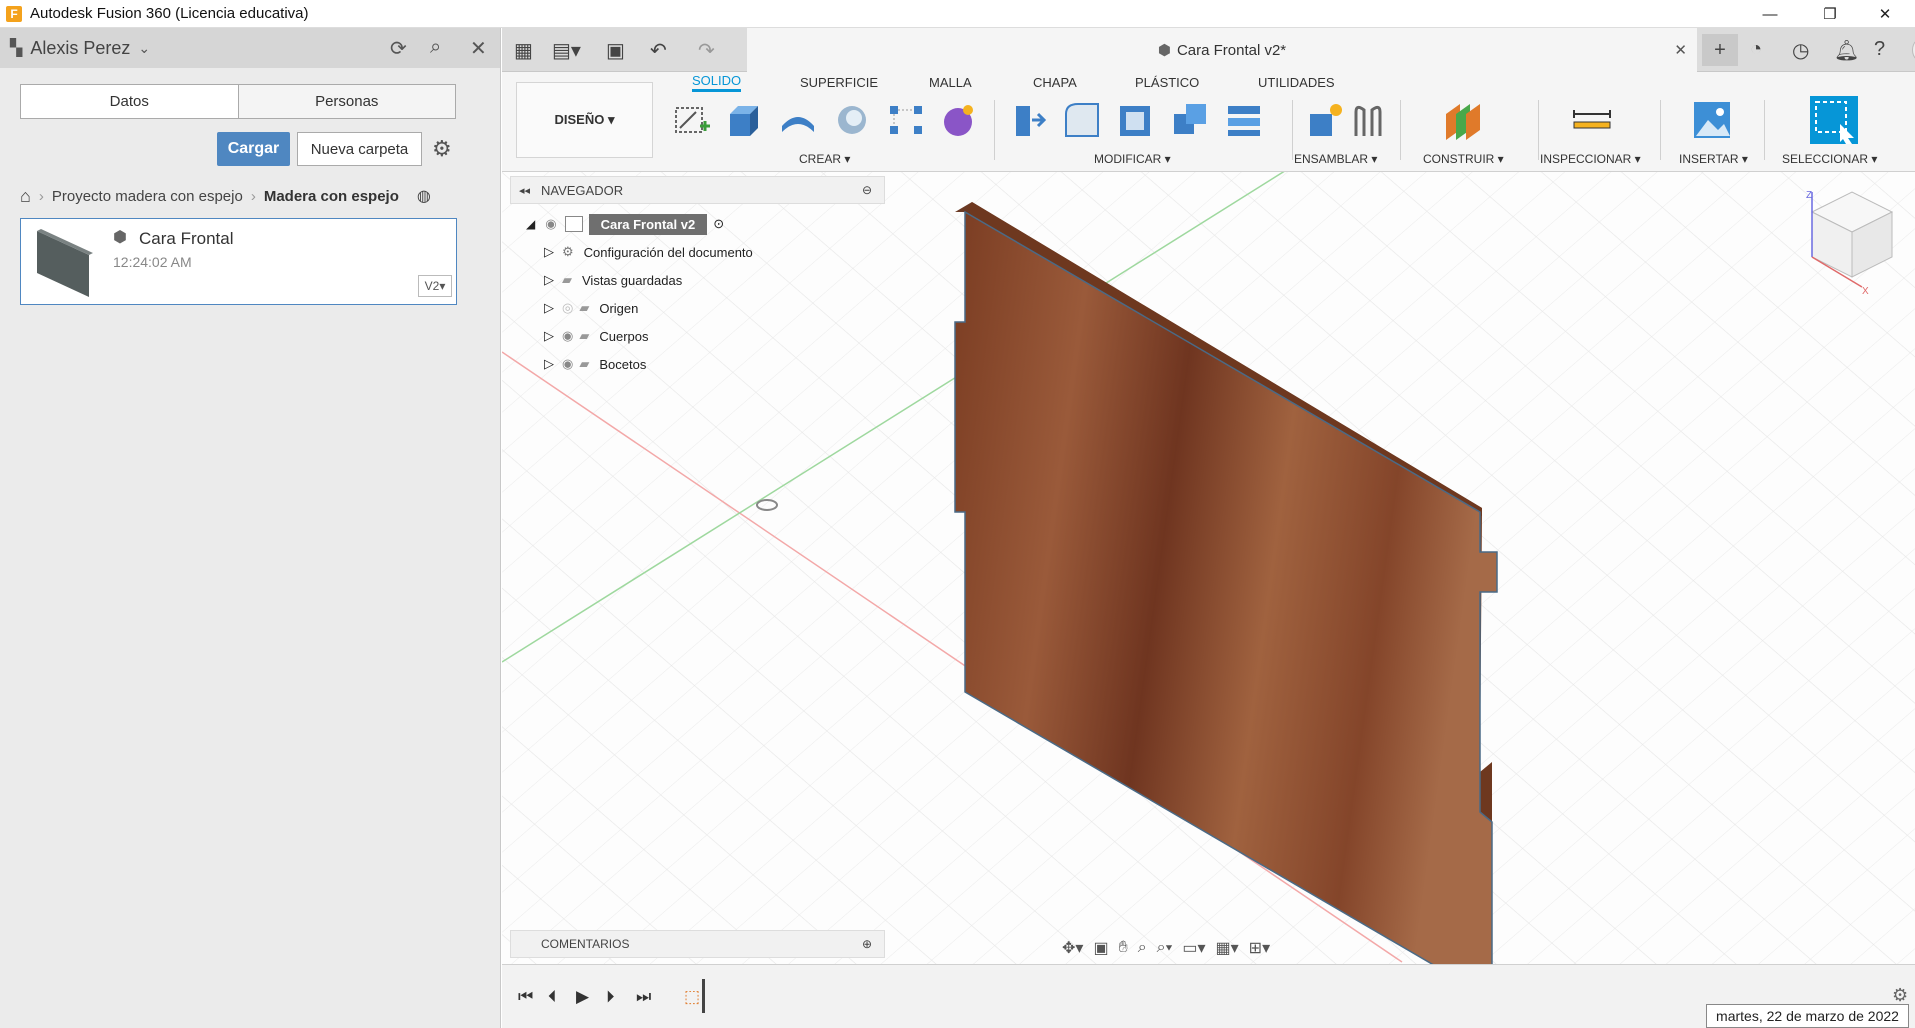 The image size is (1915, 1028). I want to click on timeline-marker, so click(703, 996).